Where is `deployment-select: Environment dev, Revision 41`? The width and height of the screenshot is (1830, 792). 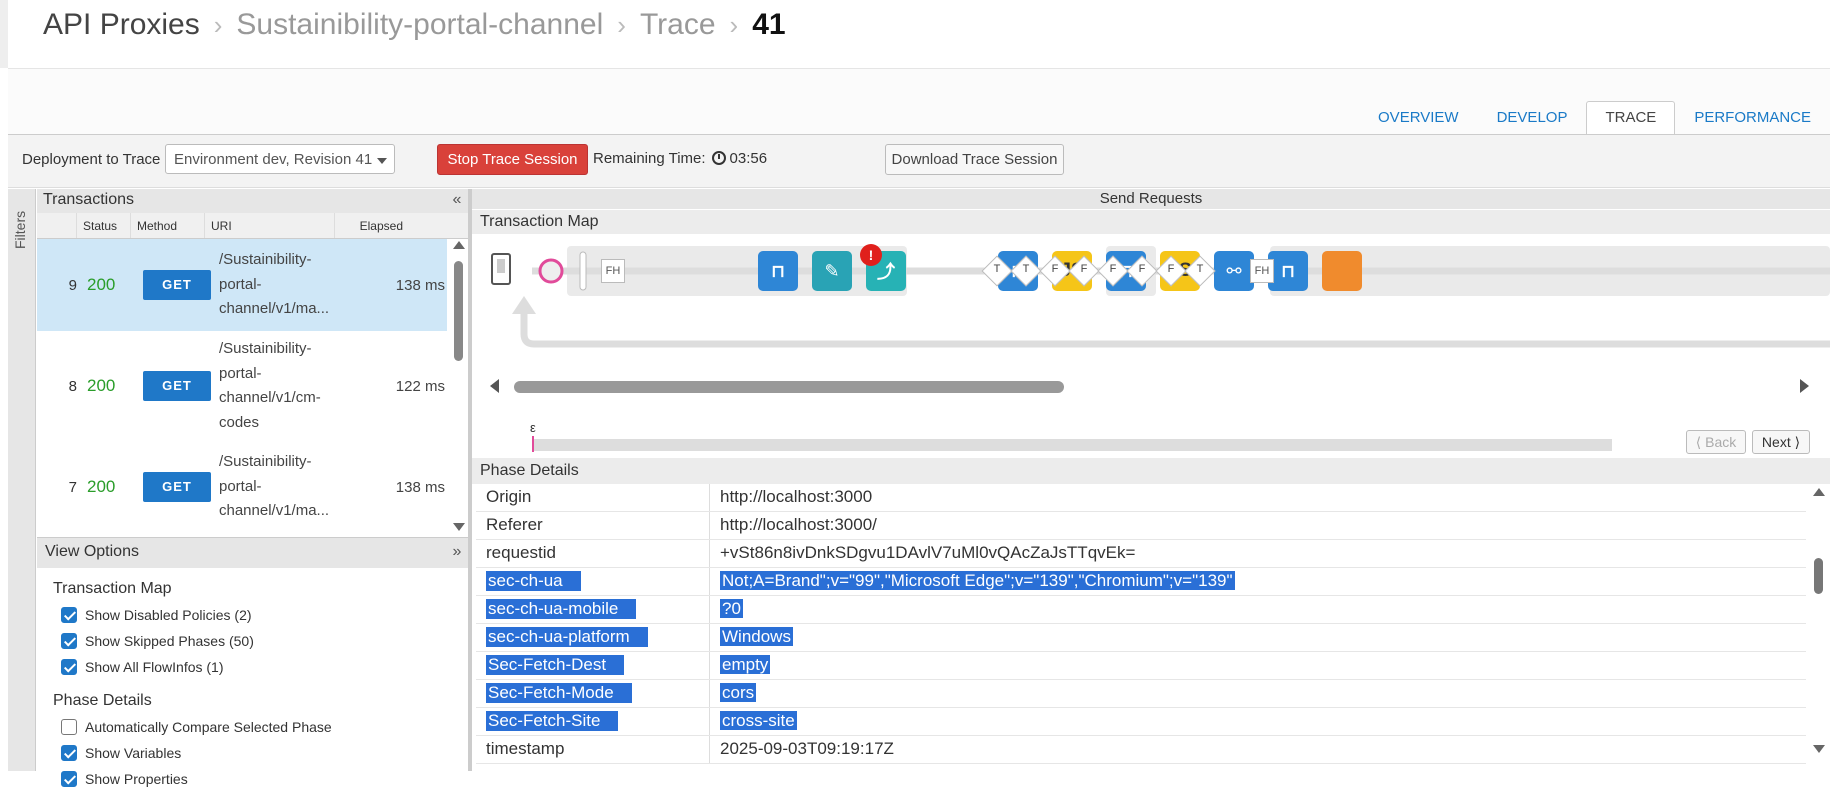 deployment-select: Environment dev, Revision 41 is located at coordinates (280, 159).